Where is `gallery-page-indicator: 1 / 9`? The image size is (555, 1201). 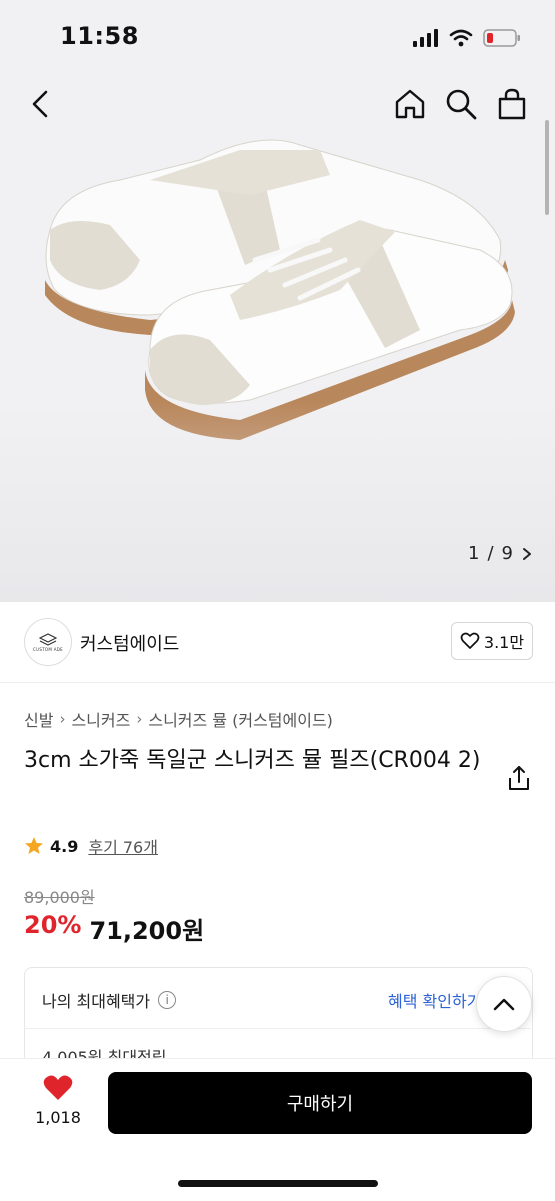 gallery-page-indicator: 1 / 9 is located at coordinates (500, 553).